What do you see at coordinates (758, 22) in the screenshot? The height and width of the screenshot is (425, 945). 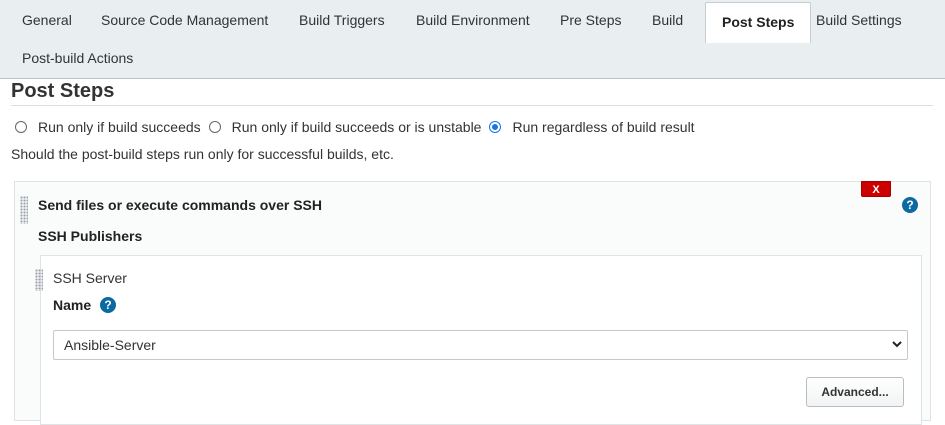 I see `tab-post-steps: Post Steps` at bounding box center [758, 22].